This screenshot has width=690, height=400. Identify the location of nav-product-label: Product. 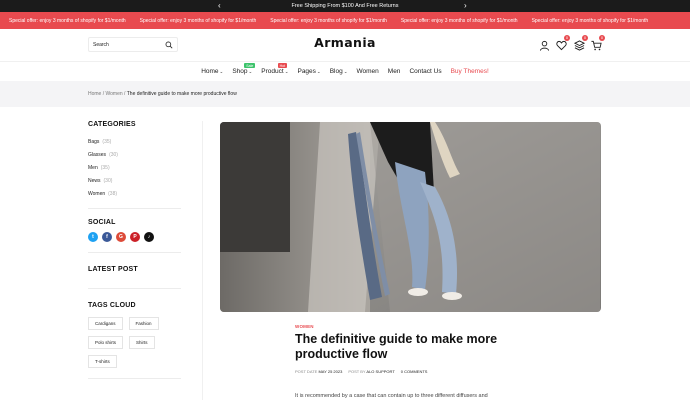
(272, 71).